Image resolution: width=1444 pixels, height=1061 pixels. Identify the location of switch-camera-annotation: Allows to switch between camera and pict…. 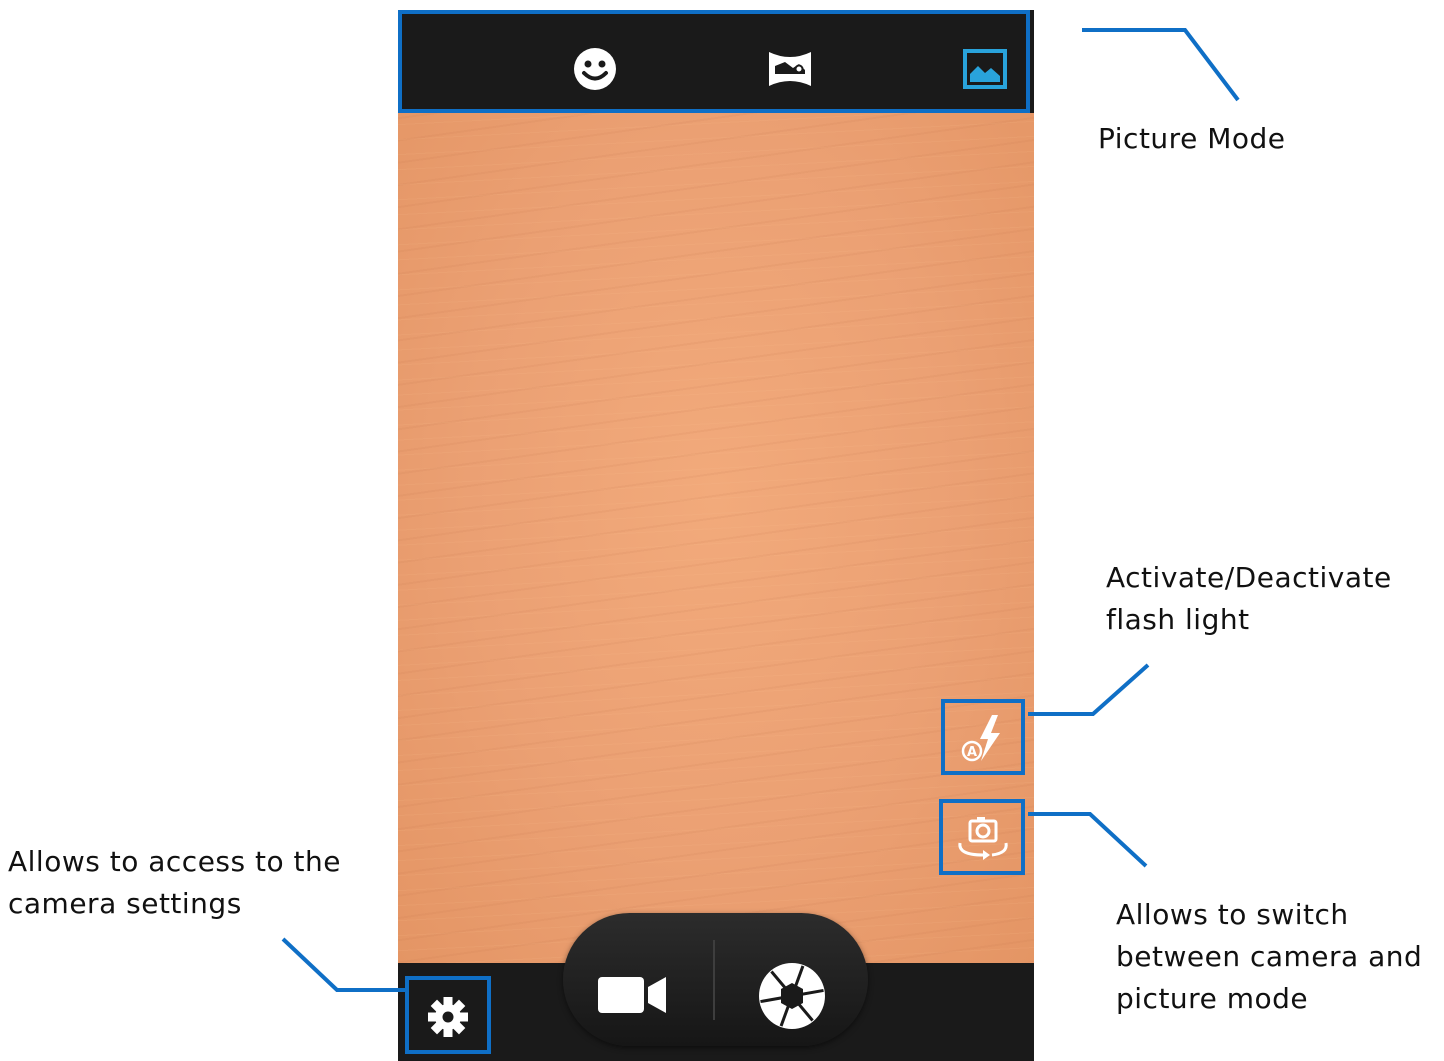
(1269, 957).